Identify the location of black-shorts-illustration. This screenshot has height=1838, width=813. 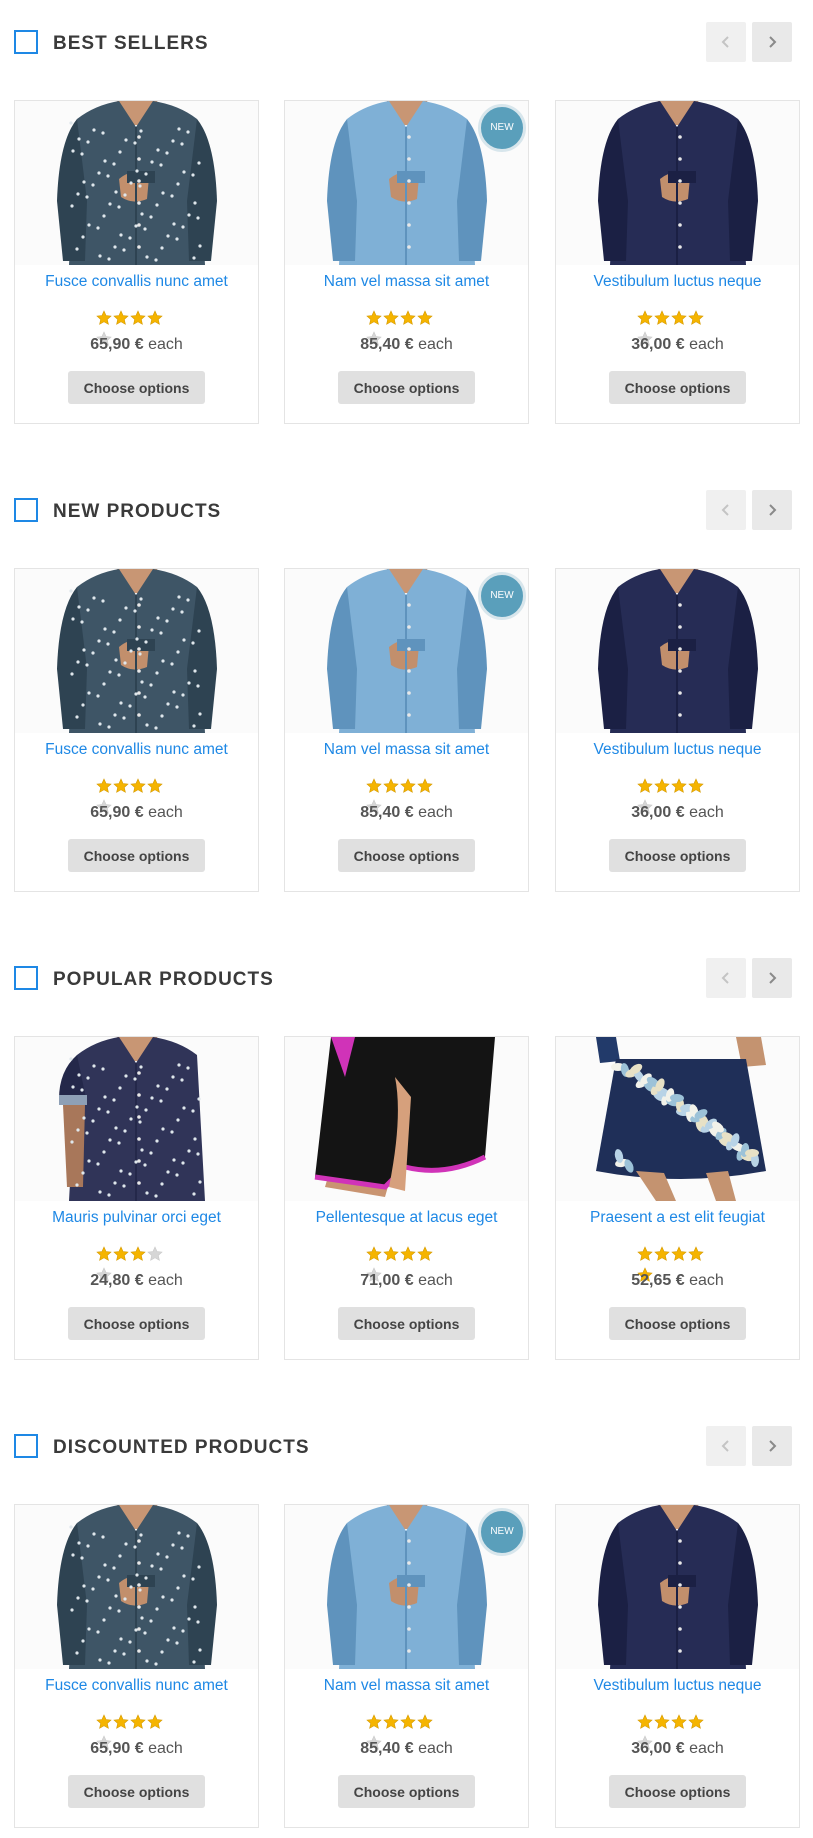
(406, 1119).